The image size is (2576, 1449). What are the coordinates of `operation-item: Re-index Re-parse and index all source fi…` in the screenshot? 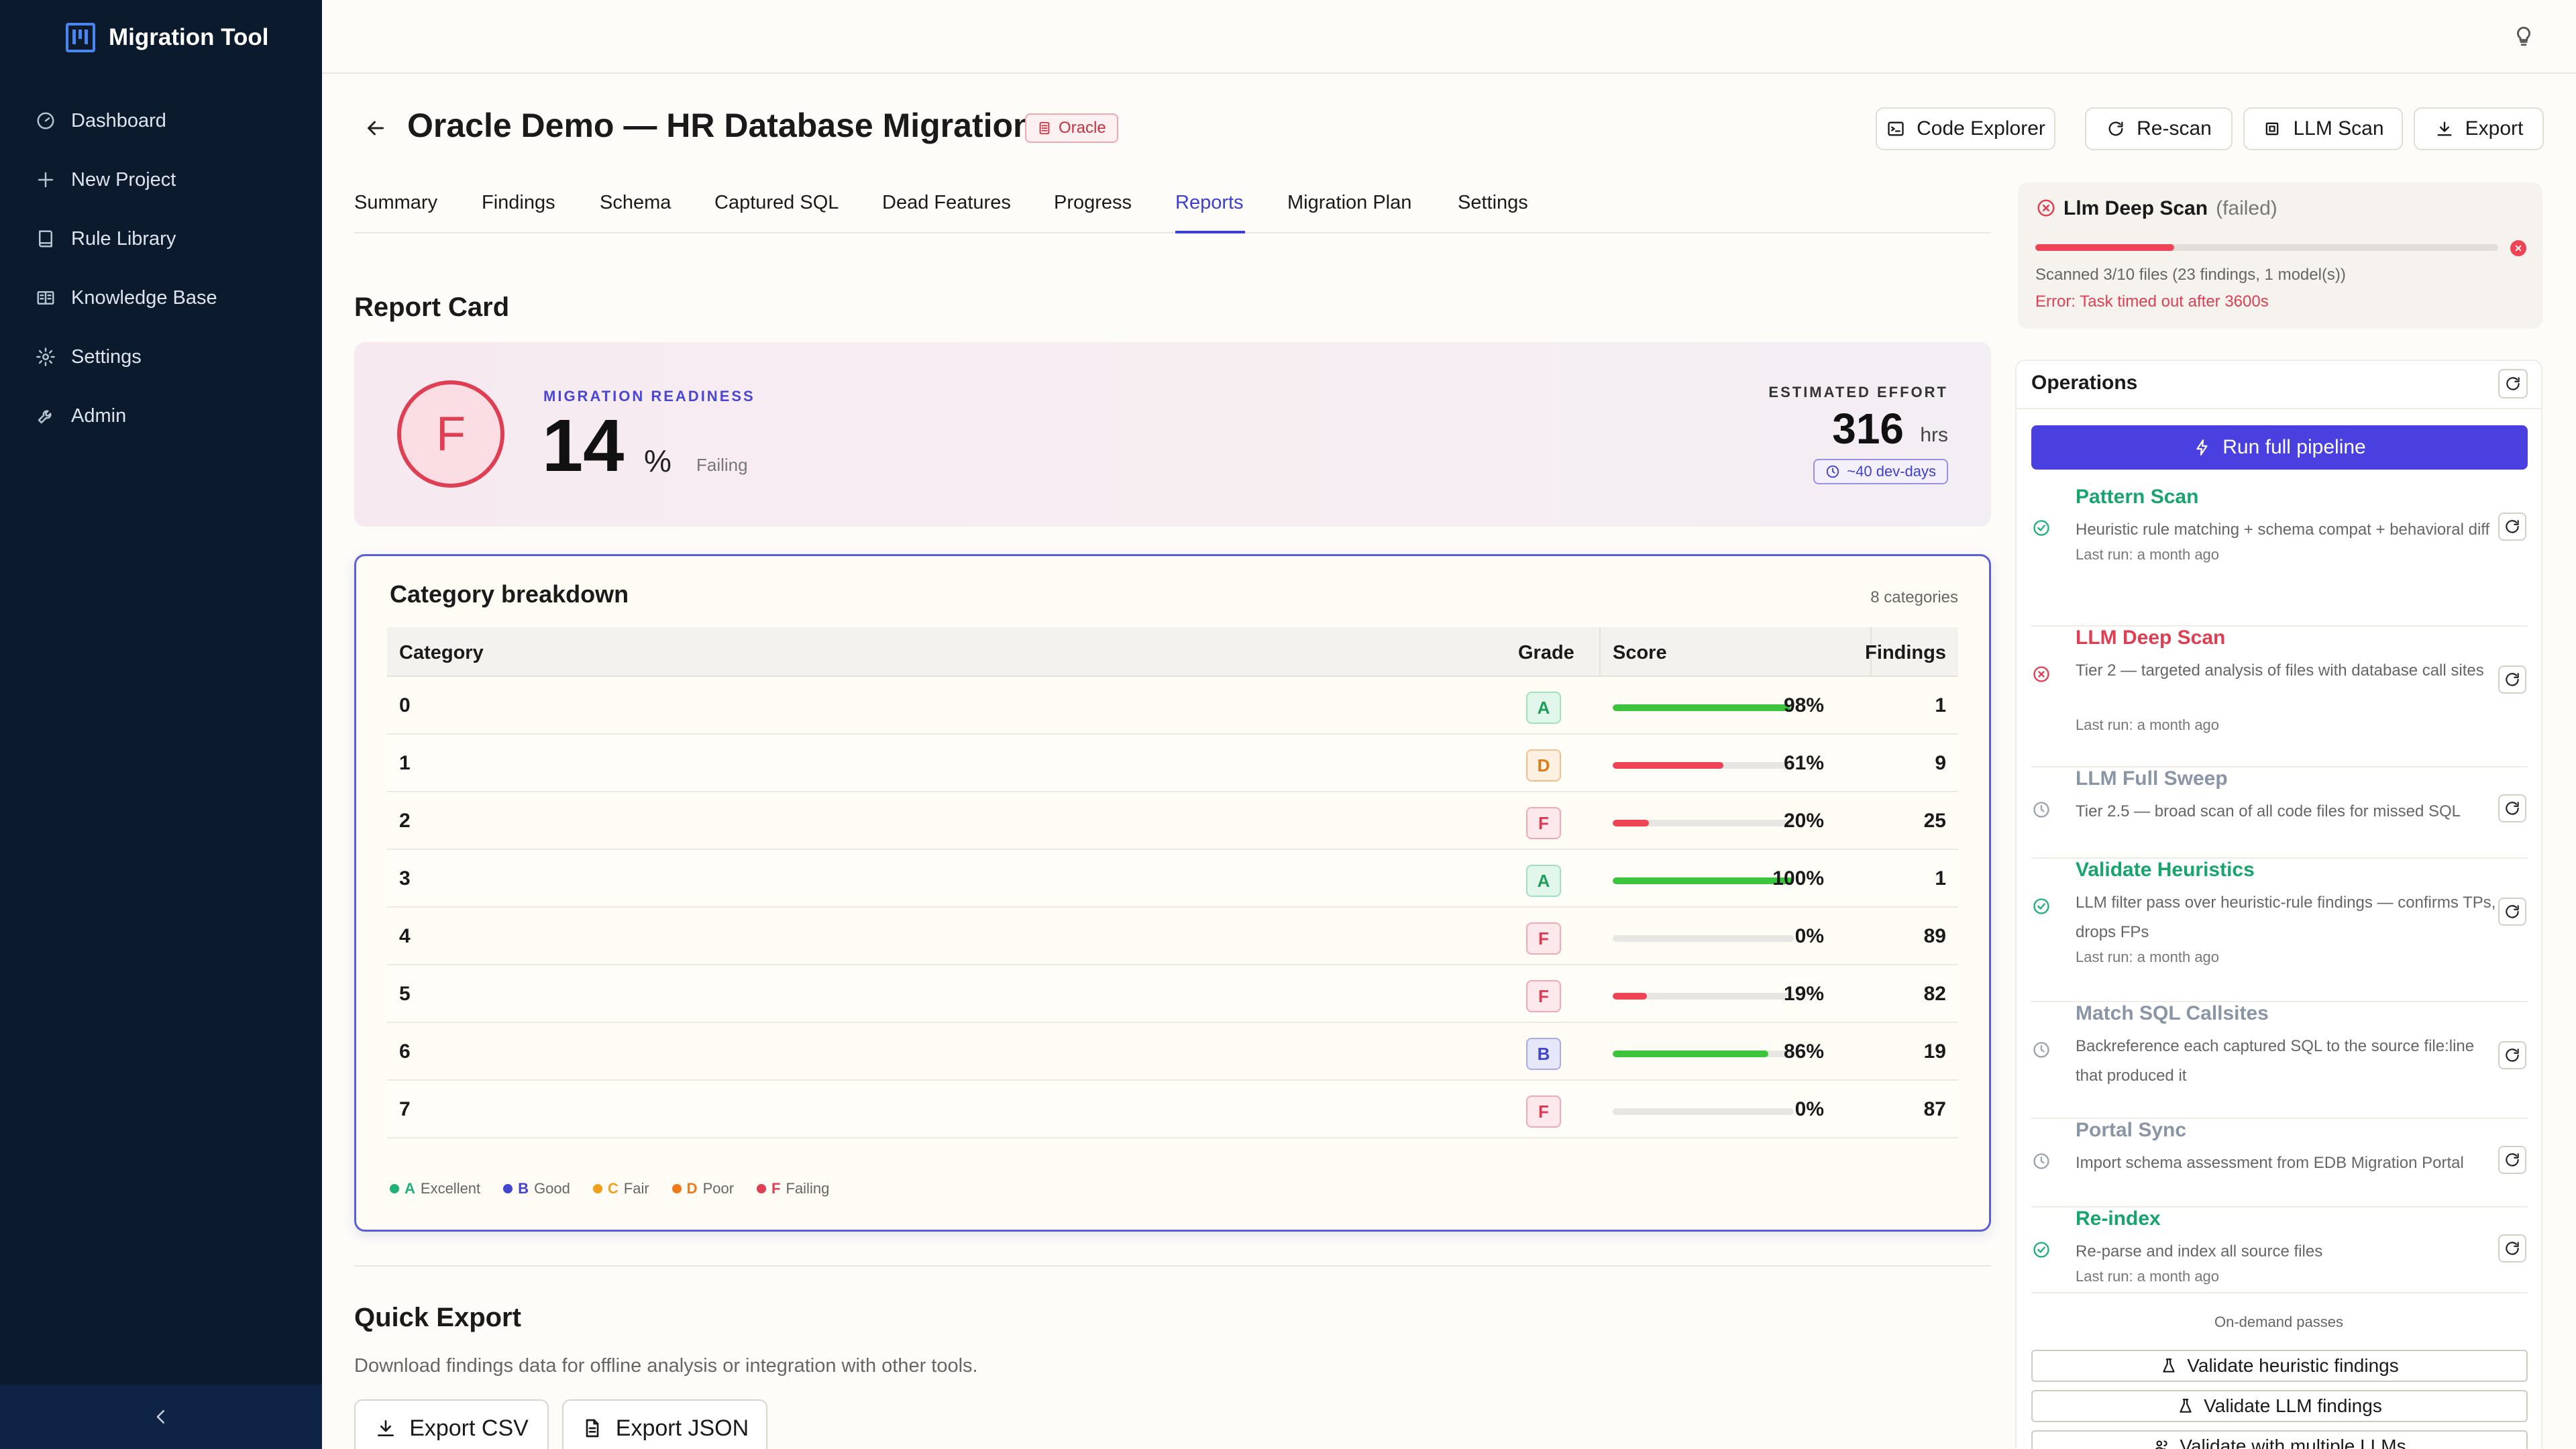 It's located at (2279, 1250).